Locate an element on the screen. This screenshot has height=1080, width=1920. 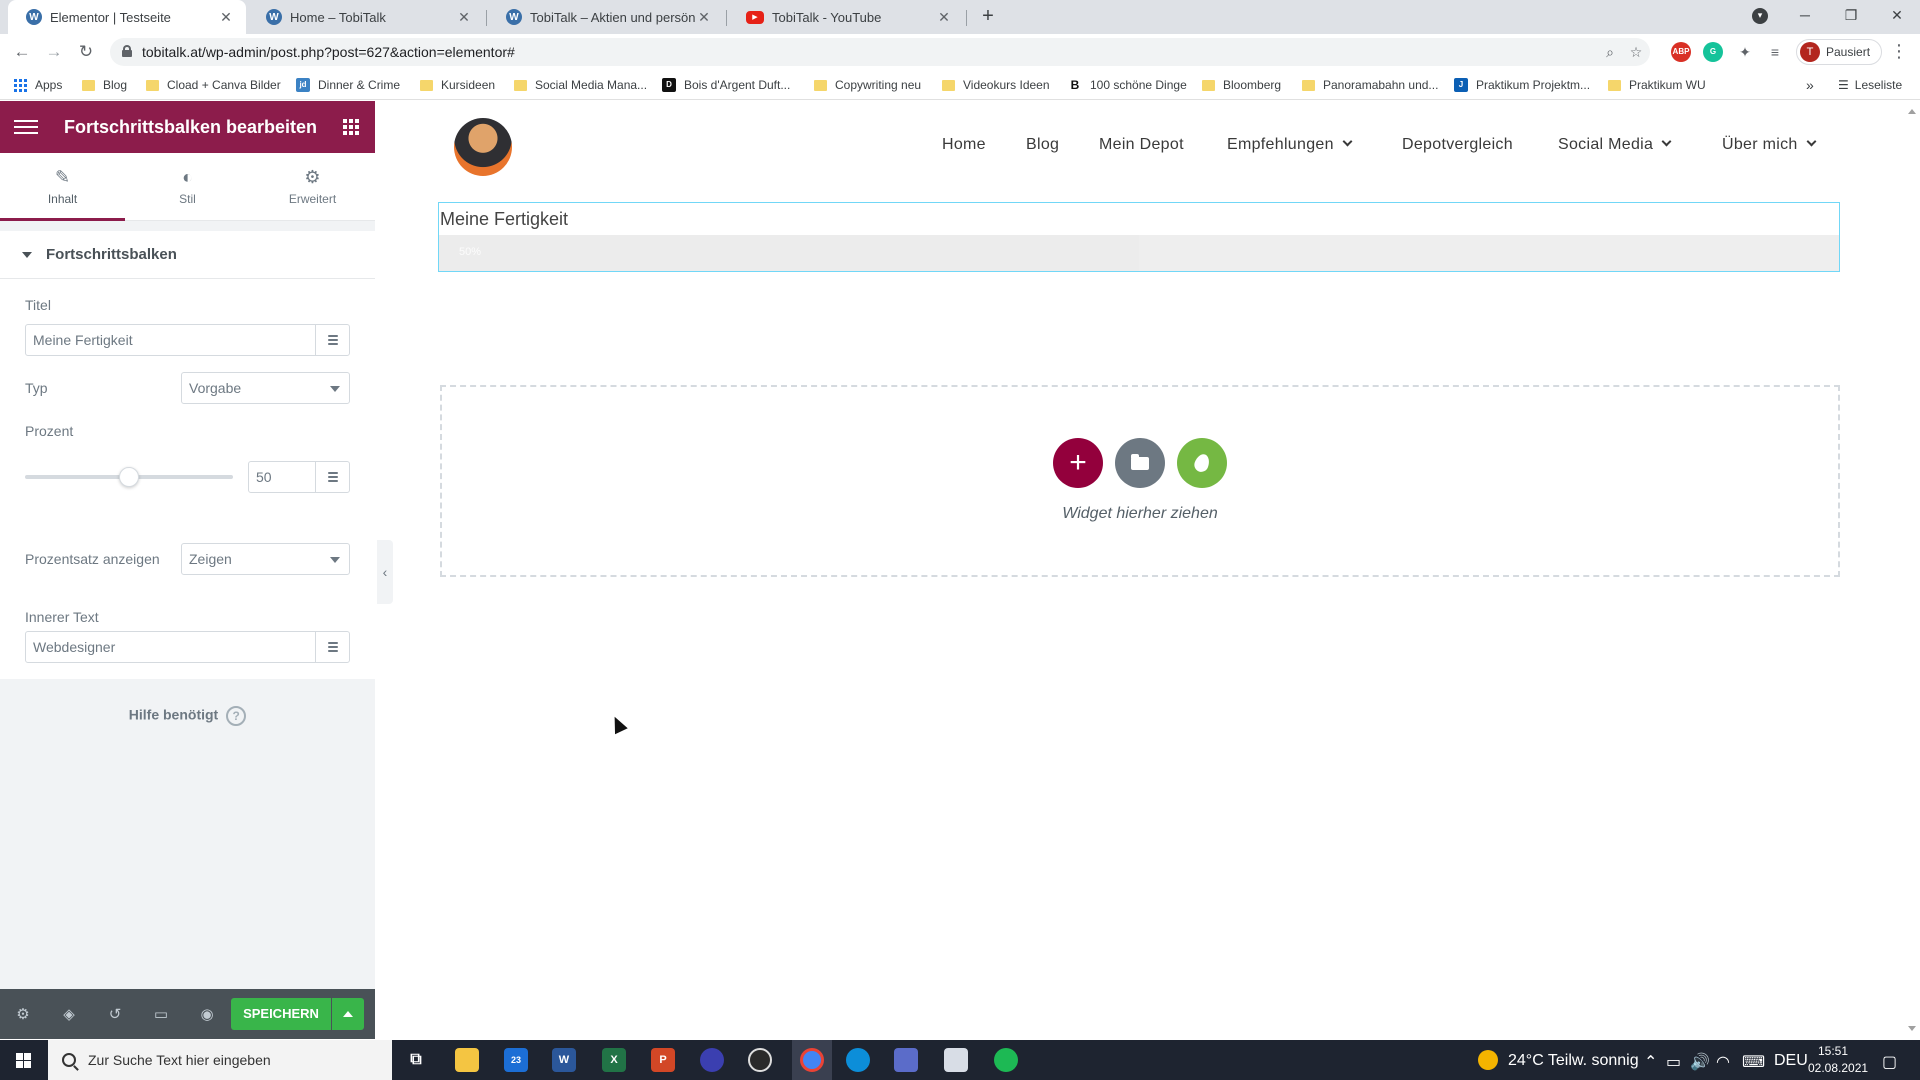
new-tab-button: + is located at coordinates (988, 17).